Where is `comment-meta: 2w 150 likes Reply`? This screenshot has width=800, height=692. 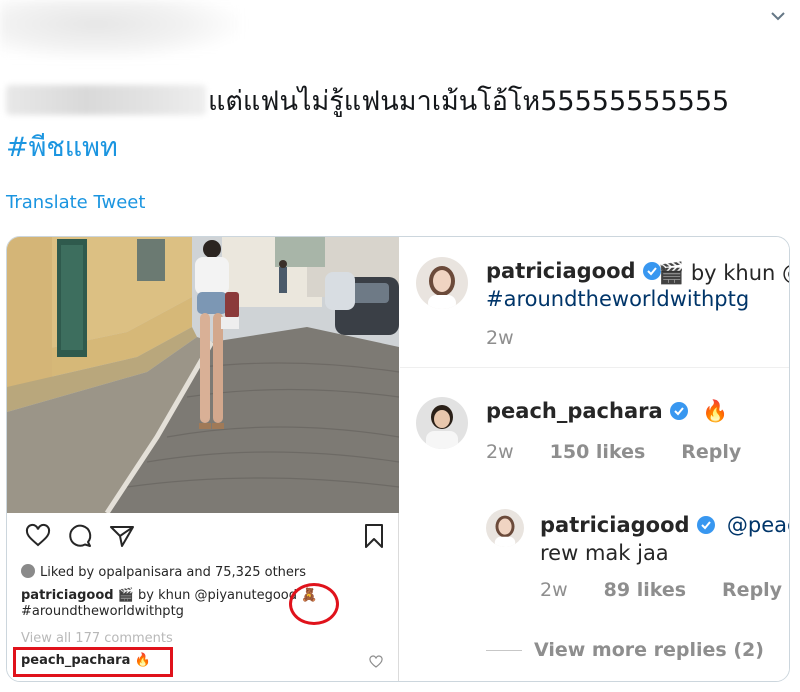
comment-meta: 2w 150 likes Reply is located at coordinates (631, 452).